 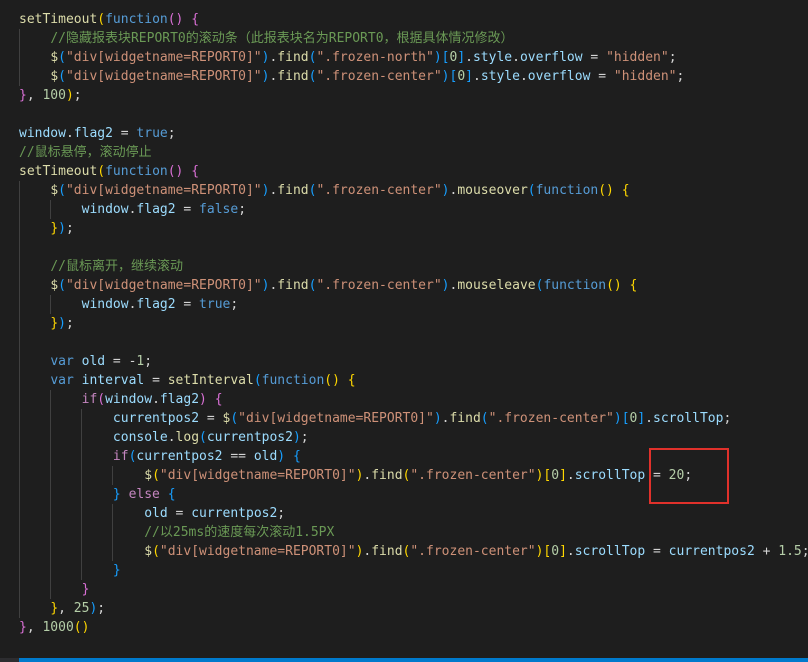 What do you see at coordinates (62, 361) in the screenshot?
I see `code-token: var` at bounding box center [62, 361].